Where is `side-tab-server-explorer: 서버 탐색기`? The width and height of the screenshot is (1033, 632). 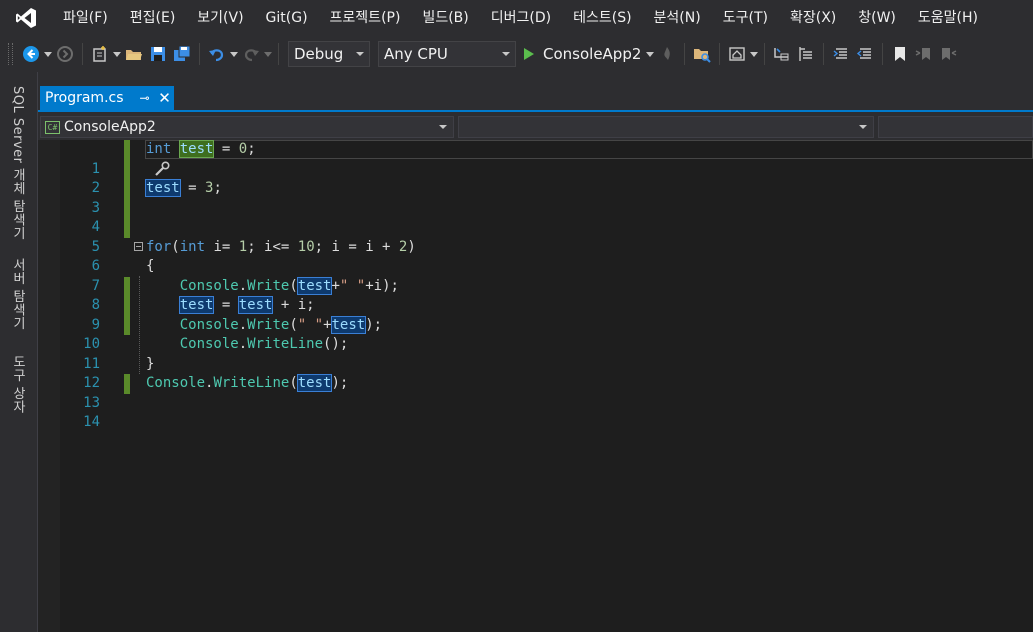
side-tab-server-explorer: 서버 탐색기 is located at coordinates (17, 294).